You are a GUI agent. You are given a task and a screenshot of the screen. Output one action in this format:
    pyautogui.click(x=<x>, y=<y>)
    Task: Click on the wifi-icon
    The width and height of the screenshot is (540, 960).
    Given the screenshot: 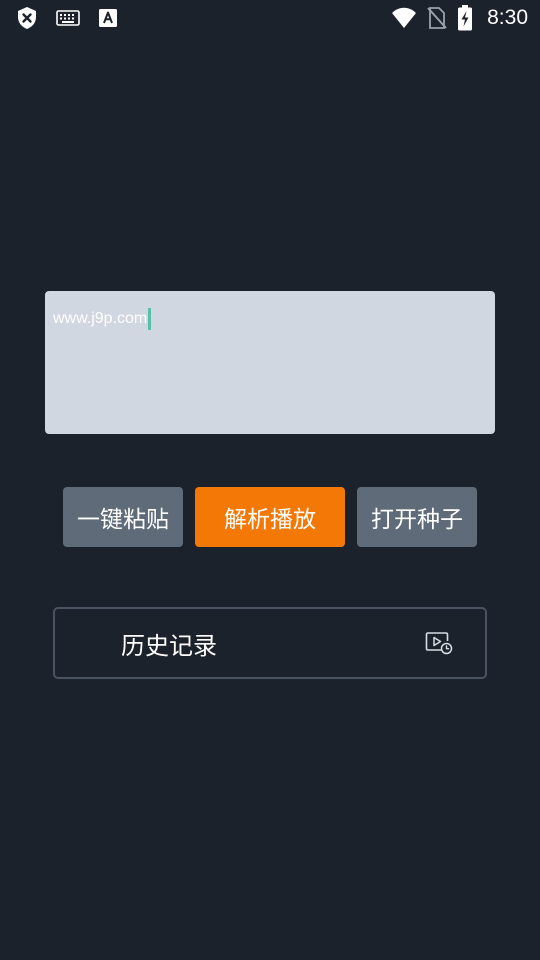 What is the action you would take?
    pyautogui.click(x=404, y=18)
    